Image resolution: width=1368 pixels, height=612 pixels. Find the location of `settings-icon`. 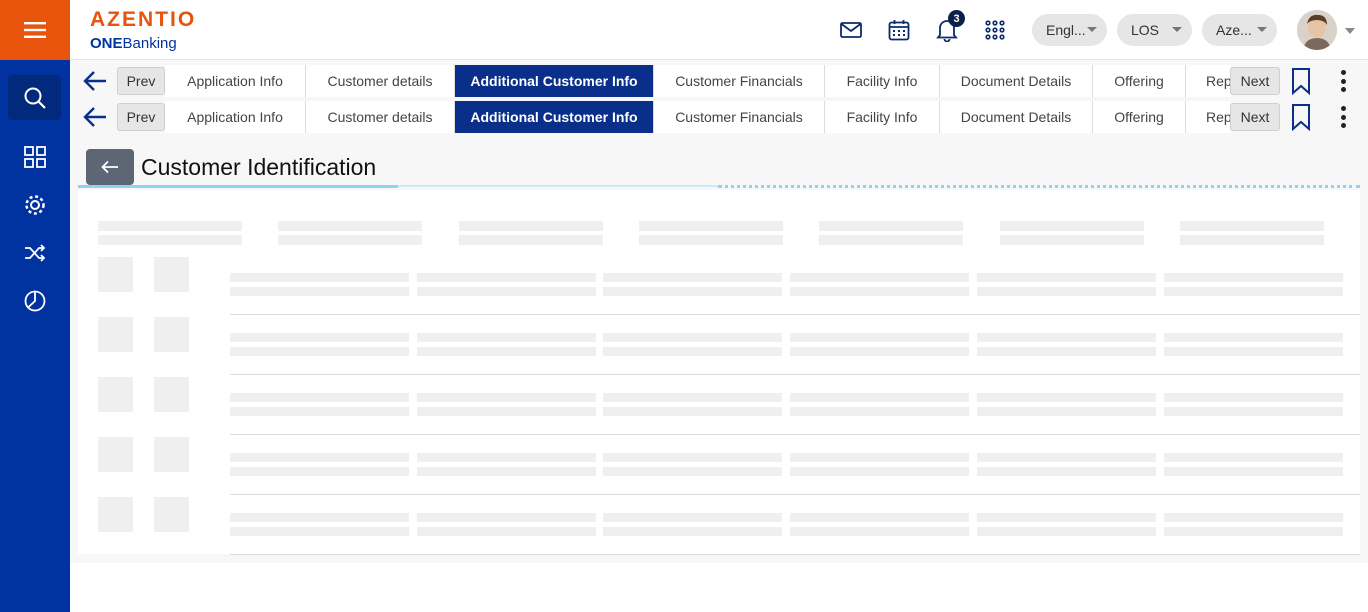

settings-icon is located at coordinates (34, 204).